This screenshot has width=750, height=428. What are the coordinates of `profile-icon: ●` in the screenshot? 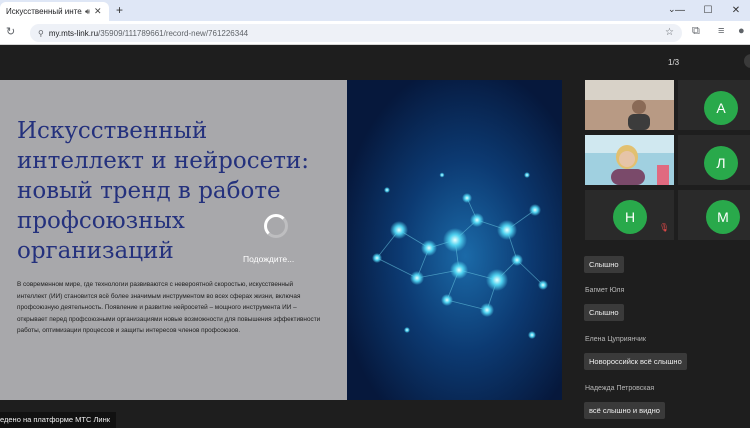 It's located at (741, 31).